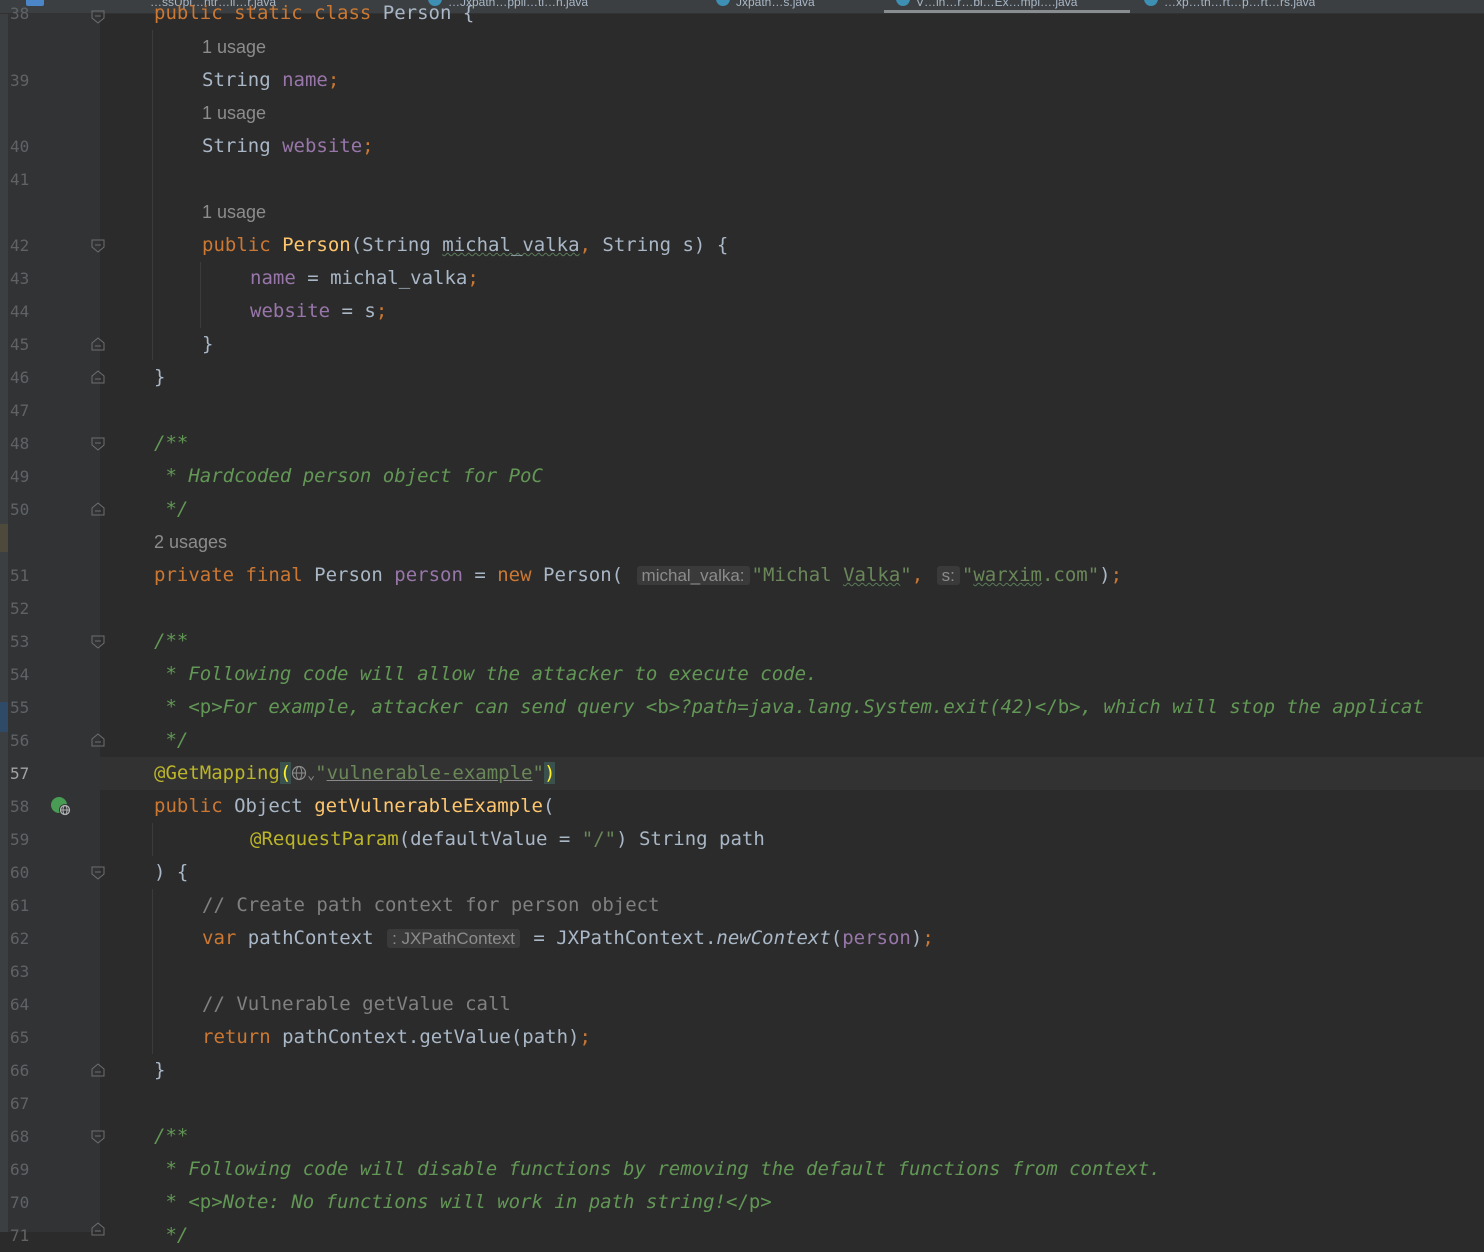 The image size is (1484, 1252). What do you see at coordinates (20, 971) in the screenshot?
I see `line-number: 63` at bounding box center [20, 971].